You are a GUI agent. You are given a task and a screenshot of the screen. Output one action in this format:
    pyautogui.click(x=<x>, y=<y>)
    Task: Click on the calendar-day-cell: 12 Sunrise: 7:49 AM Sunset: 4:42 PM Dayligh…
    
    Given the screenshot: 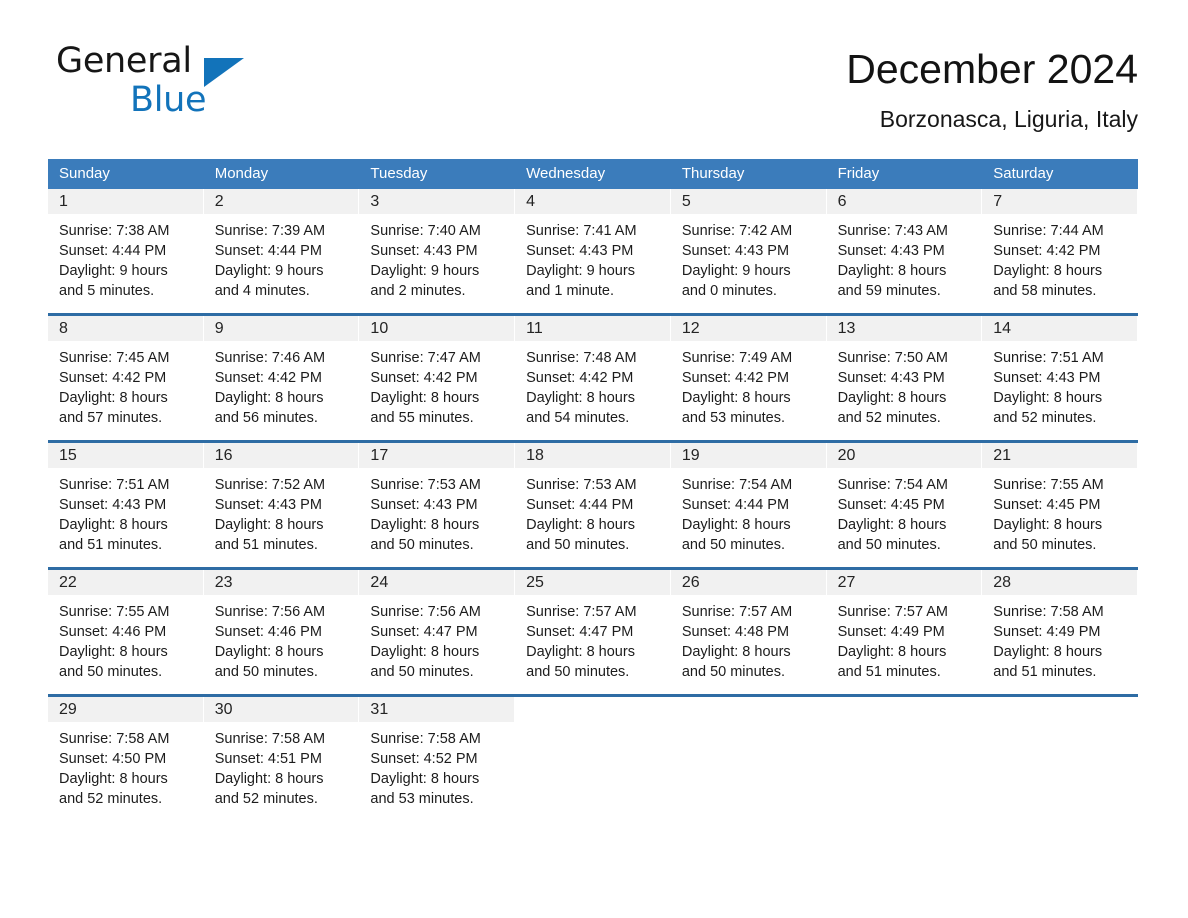 What is the action you would take?
    pyautogui.click(x=748, y=372)
    